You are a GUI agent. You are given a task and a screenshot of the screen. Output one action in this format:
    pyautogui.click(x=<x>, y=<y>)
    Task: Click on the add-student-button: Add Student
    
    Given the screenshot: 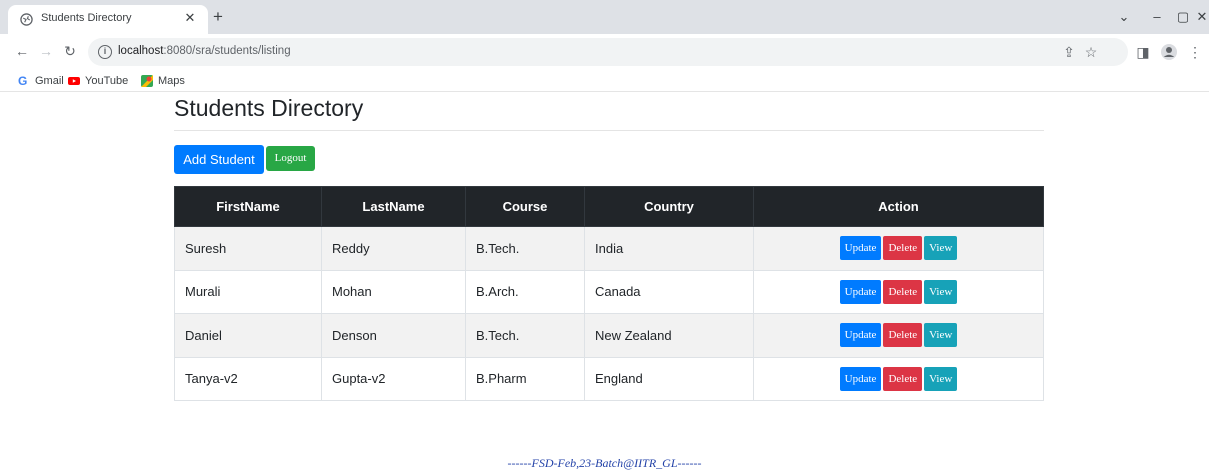 What is the action you would take?
    pyautogui.click(x=219, y=159)
    